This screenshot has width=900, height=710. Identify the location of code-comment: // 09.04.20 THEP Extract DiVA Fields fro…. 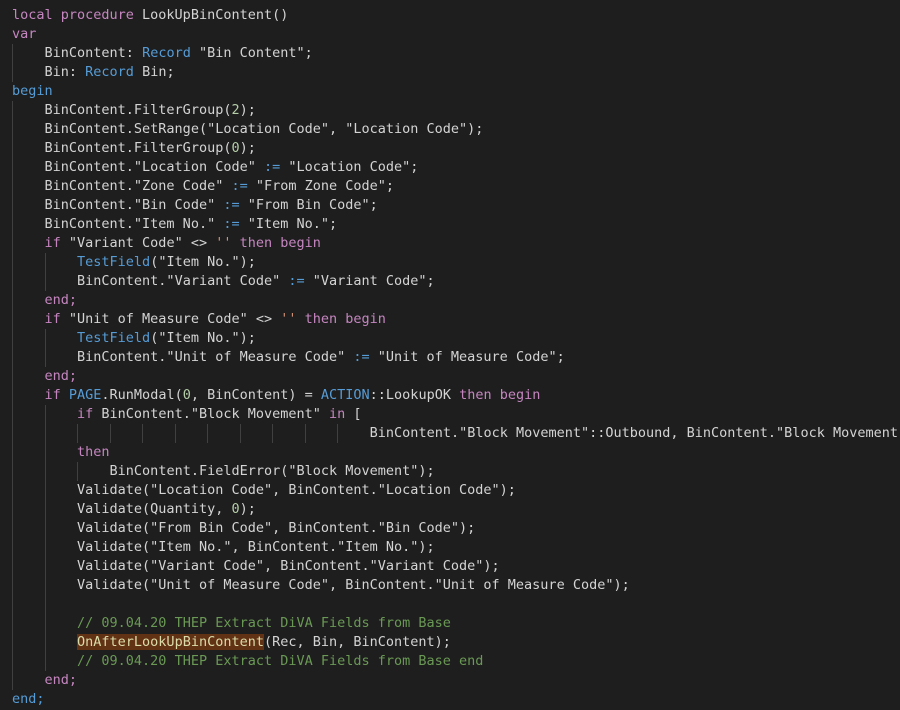
(280, 661).